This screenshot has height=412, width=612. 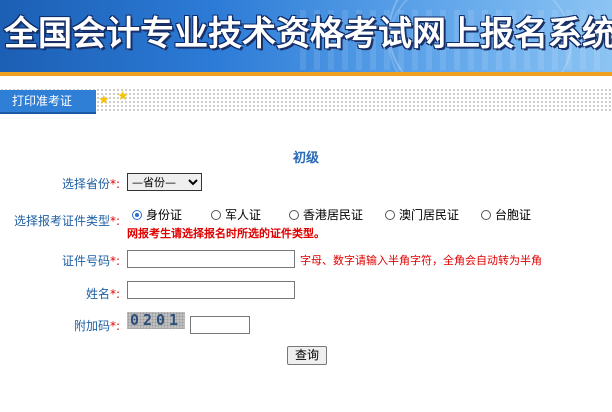 What do you see at coordinates (137, 214) in the screenshot?
I see `radio-selected-icon` at bounding box center [137, 214].